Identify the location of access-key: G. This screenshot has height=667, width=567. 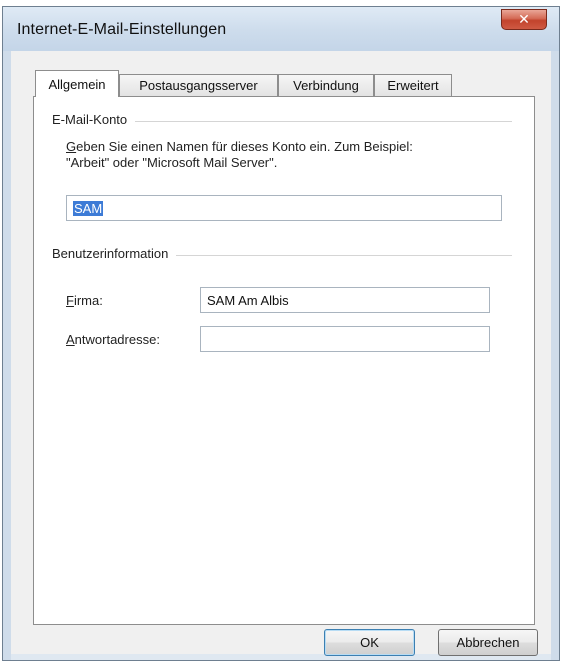
(71, 146).